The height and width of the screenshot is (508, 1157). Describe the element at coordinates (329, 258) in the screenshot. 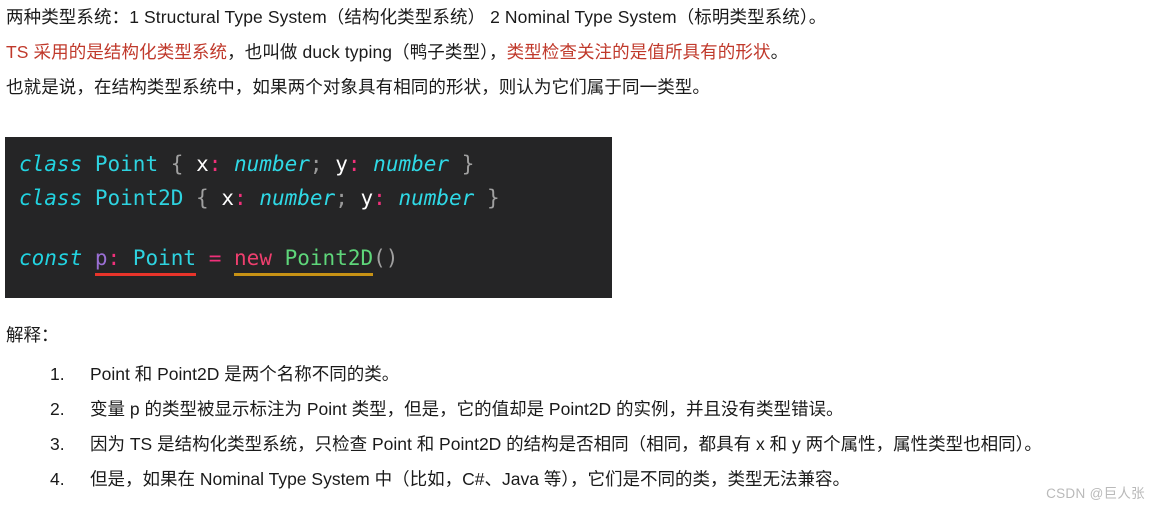

I see `class-ref-point2d: Point2D` at that location.